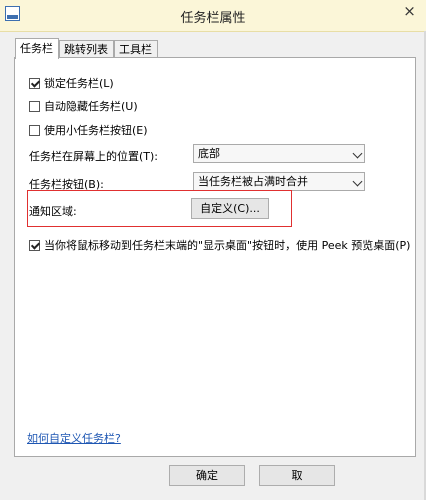 The image size is (426, 500). Describe the element at coordinates (74, 438) in the screenshot. I see `help-link: 如何自定义任务栏?` at that location.